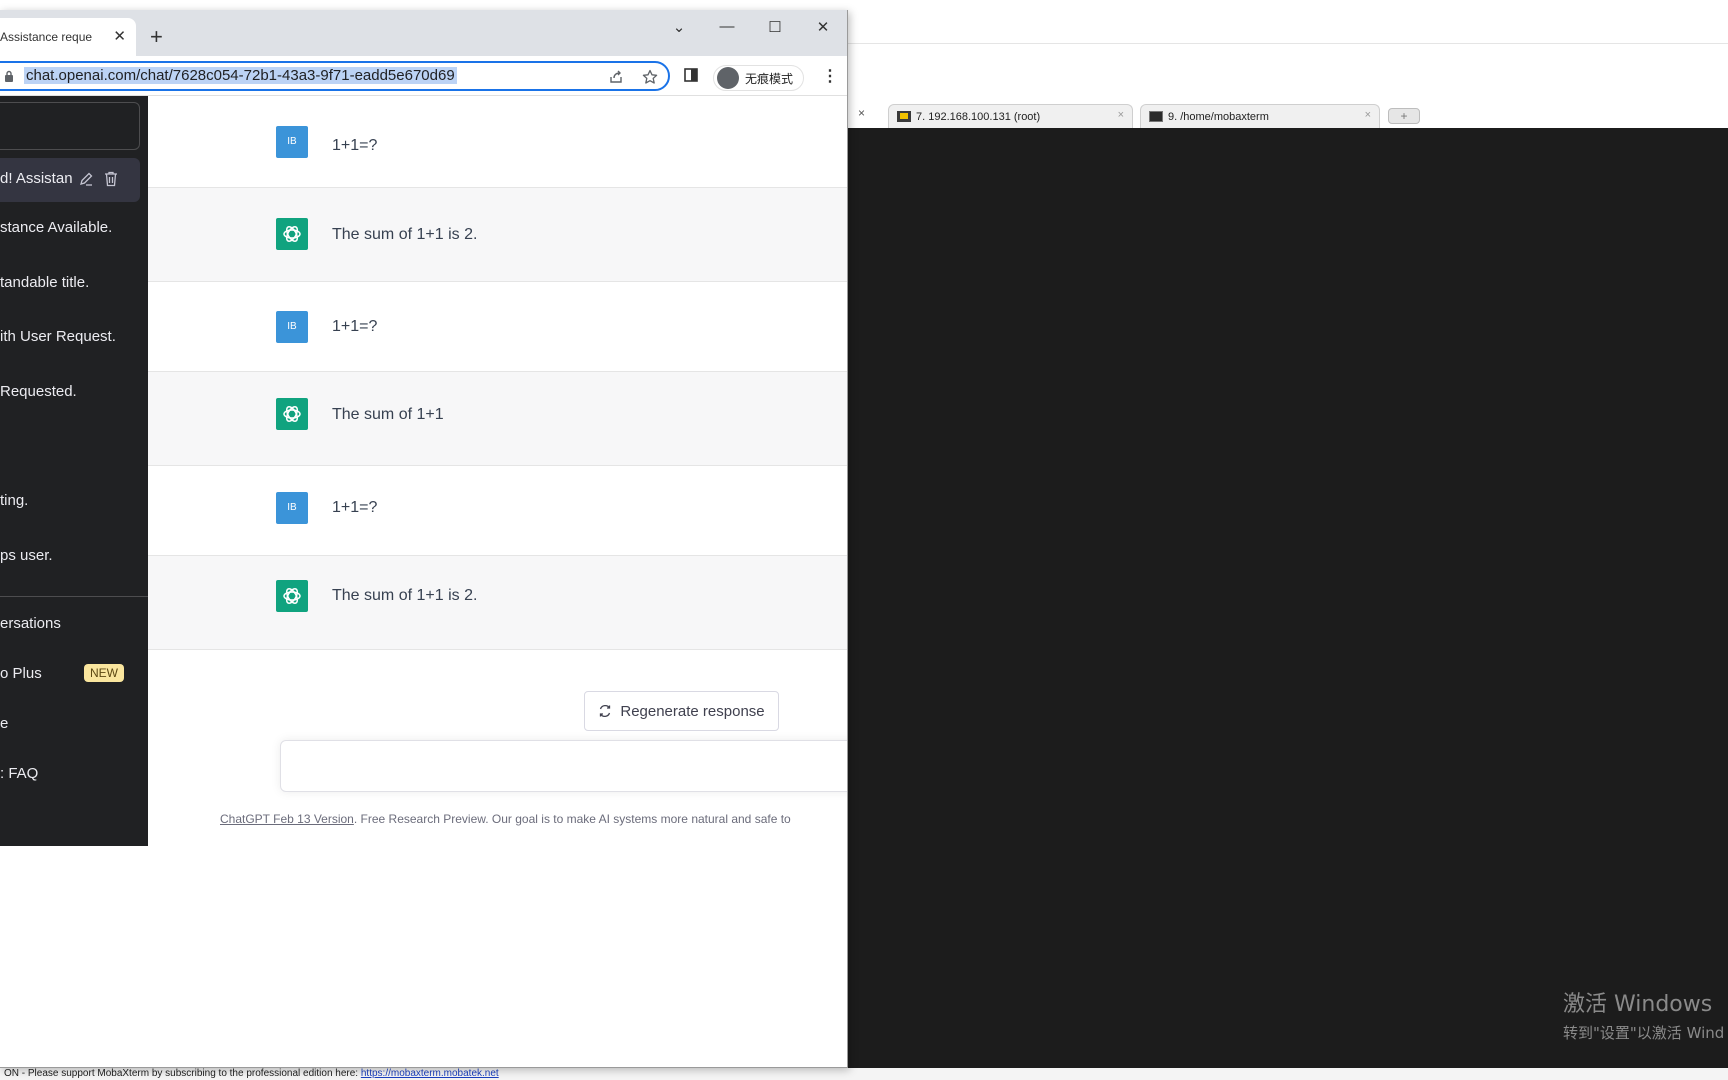 This screenshot has width=1728, height=1080. Describe the element at coordinates (111, 179) in the screenshot. I see `trash-icon` at that location.